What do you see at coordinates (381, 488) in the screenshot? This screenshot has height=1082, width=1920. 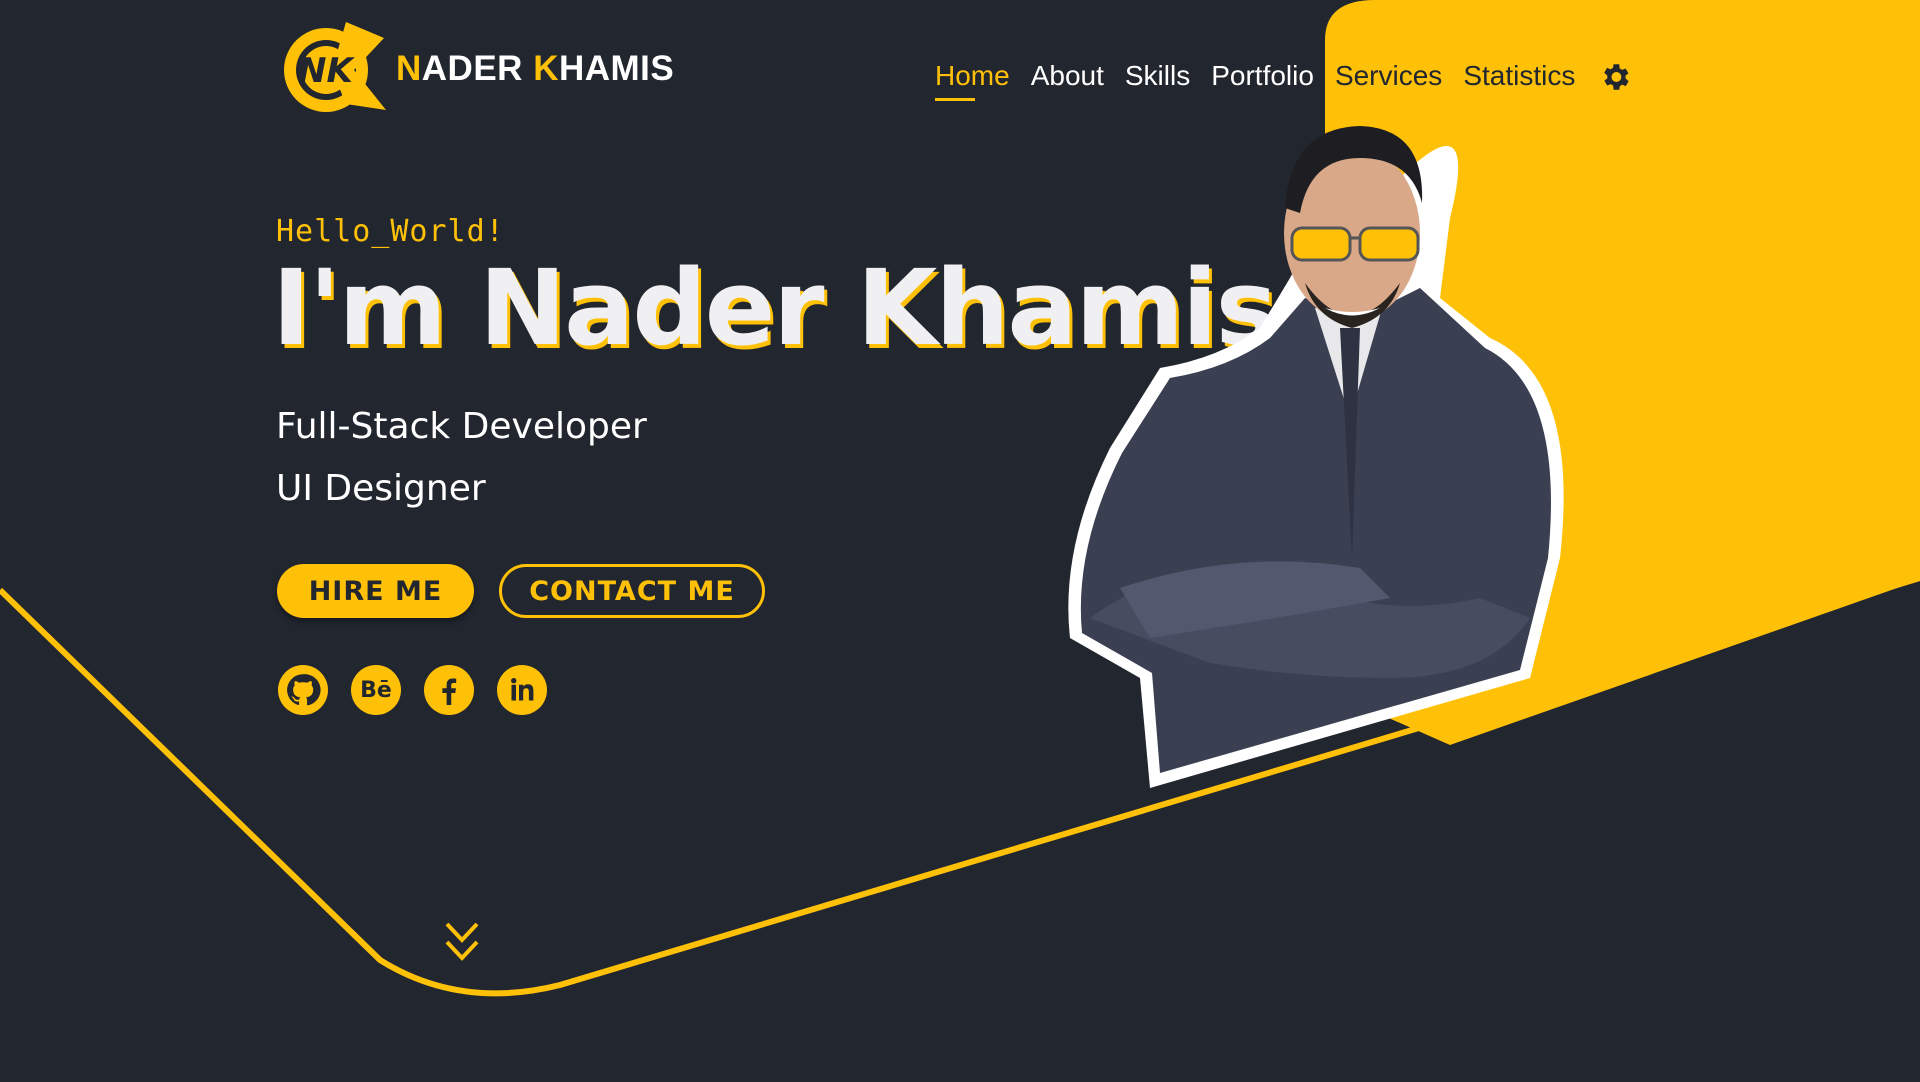 I see `hero-role-designer: UI Designer` at bounding box center [381, 488].